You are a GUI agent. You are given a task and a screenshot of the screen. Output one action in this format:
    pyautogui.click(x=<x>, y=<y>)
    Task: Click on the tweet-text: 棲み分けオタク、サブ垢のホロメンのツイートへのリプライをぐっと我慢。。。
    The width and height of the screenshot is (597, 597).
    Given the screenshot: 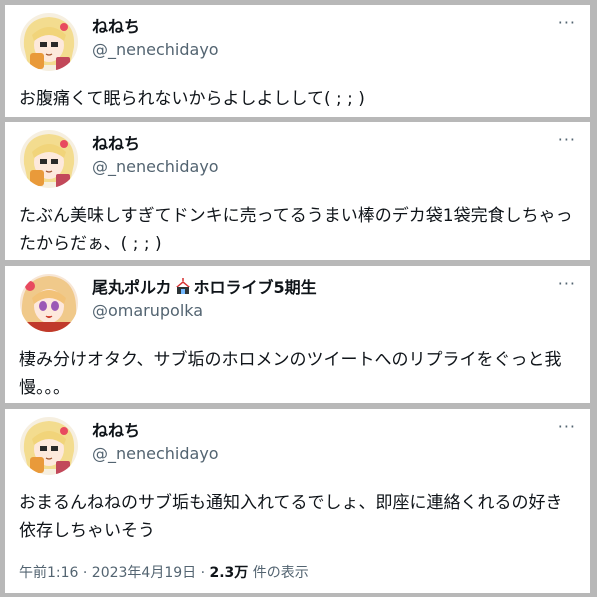 What is the action you would take?
    pyautogui.click(x=290, y=374)
    